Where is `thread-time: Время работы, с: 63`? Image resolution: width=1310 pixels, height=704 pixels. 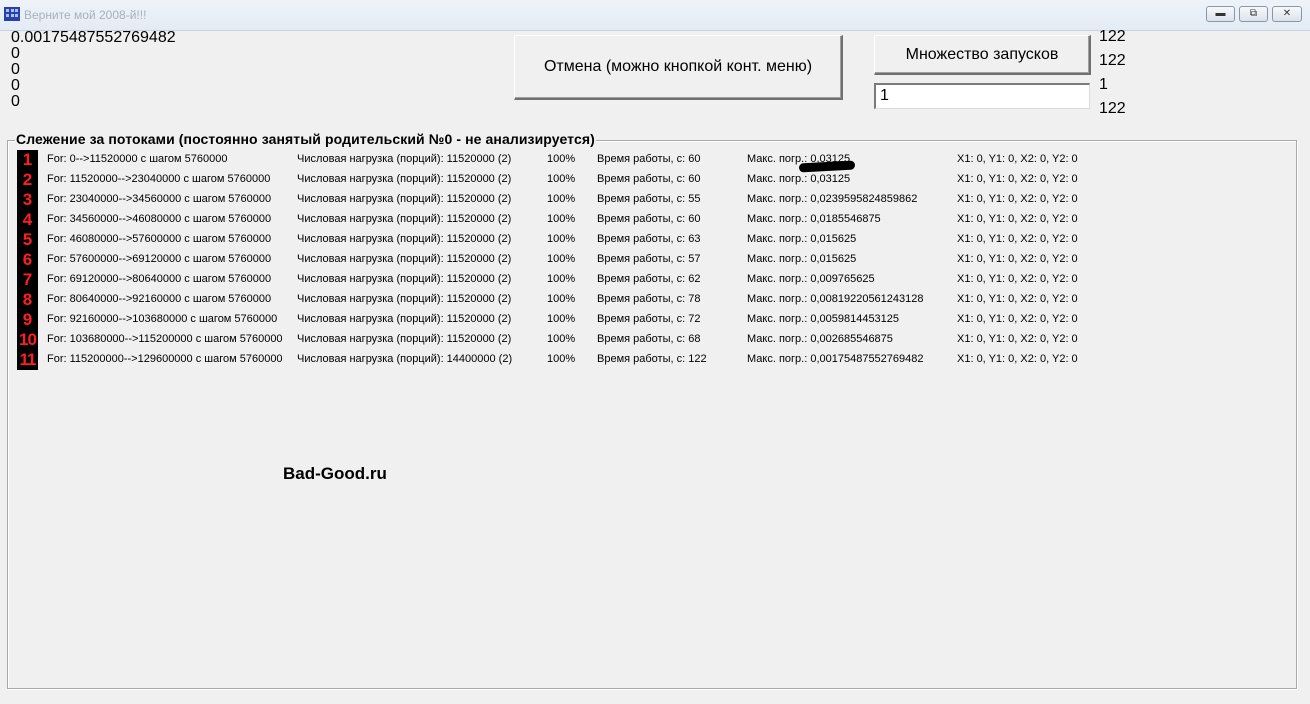 thread-time: Время работы, с: 63 is located at coordinates (649, 239).